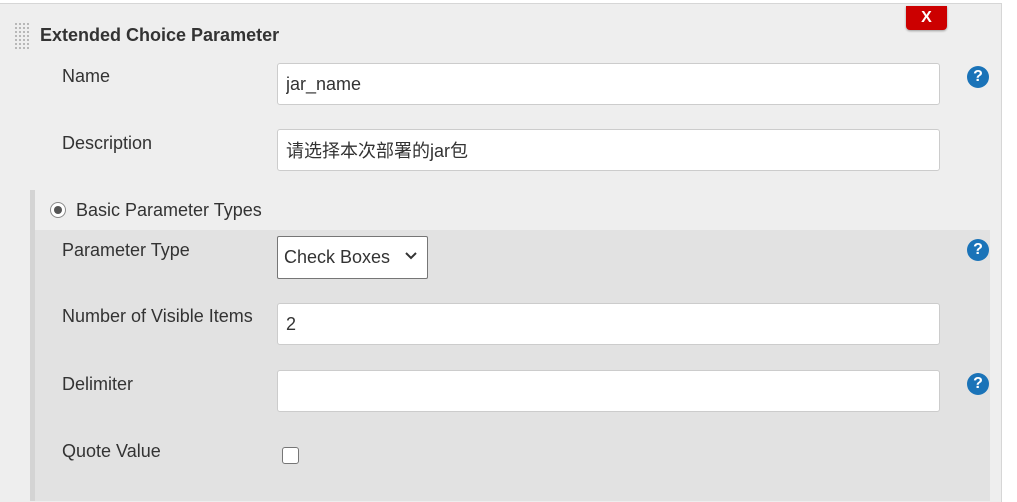 This screenshot has height=502, width=1017. What do you see at coordinates (337, 257) in the screenshot?
I see `parameter-type-selected-value: Check Boxes` at bounding box center [337, 257].